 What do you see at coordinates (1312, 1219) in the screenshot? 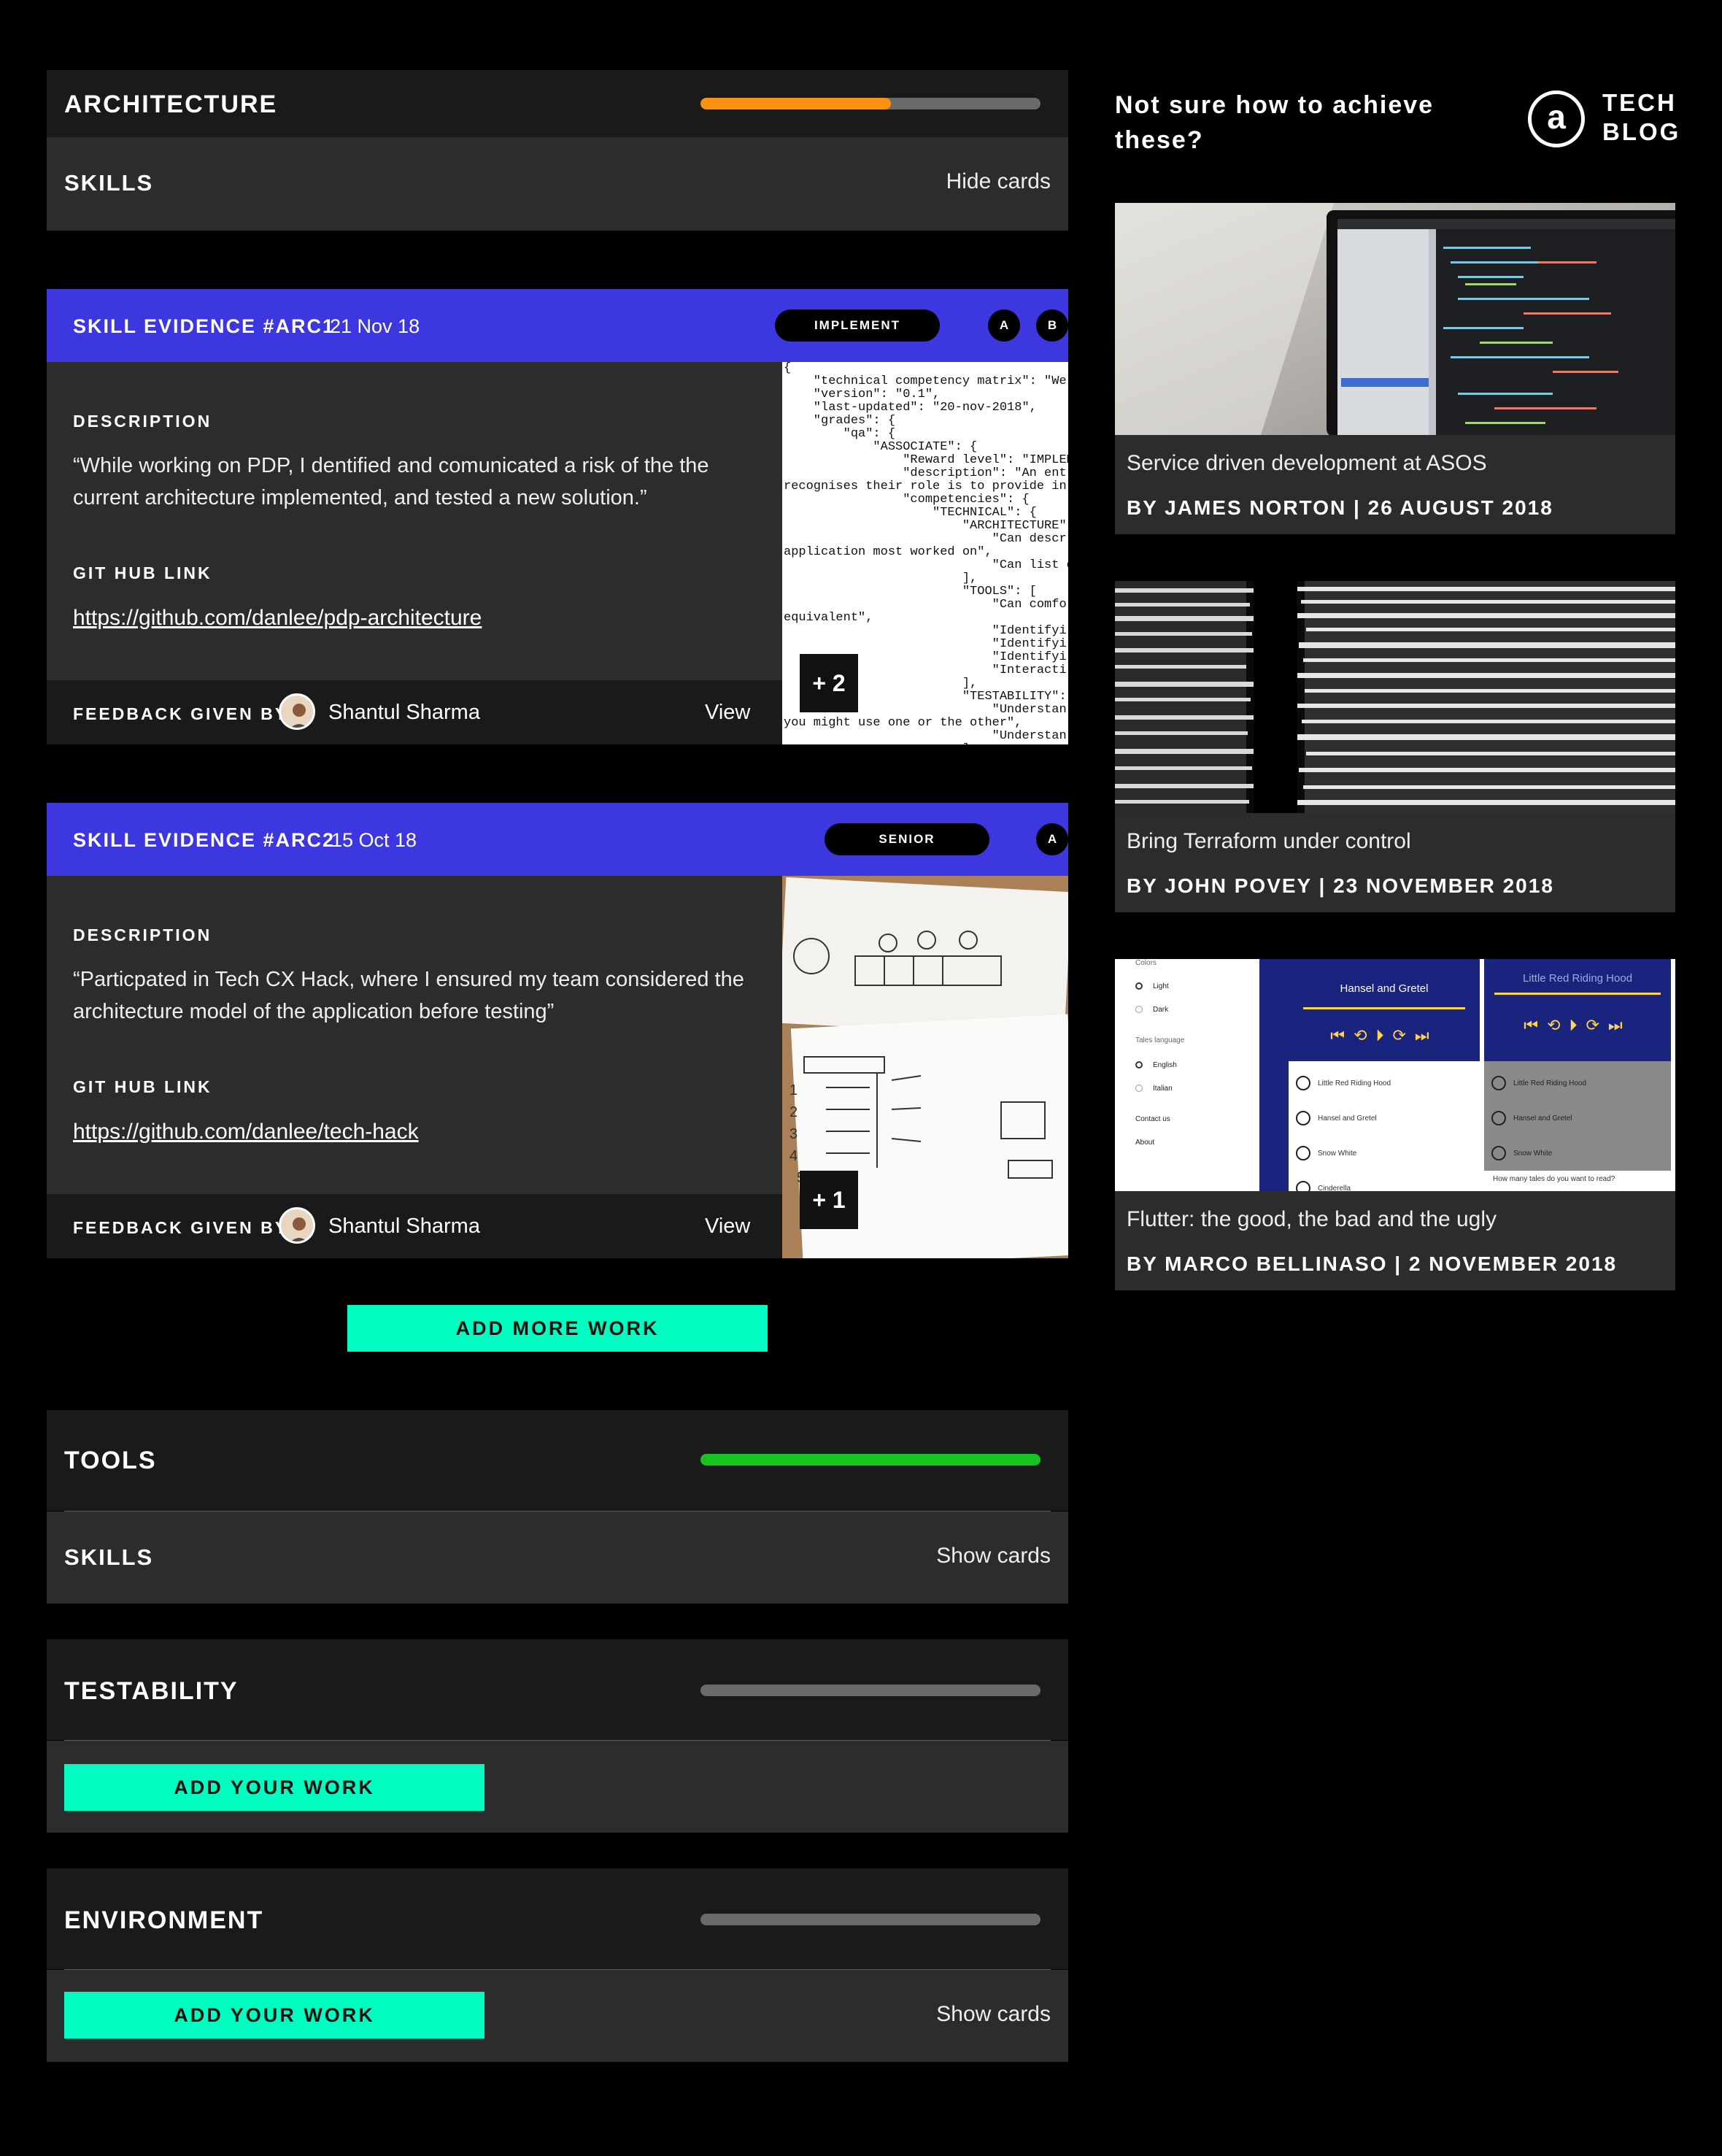
I see `article-title: Flutter: the good, the bad and the ugly` at bounding box center [1312, 1219].